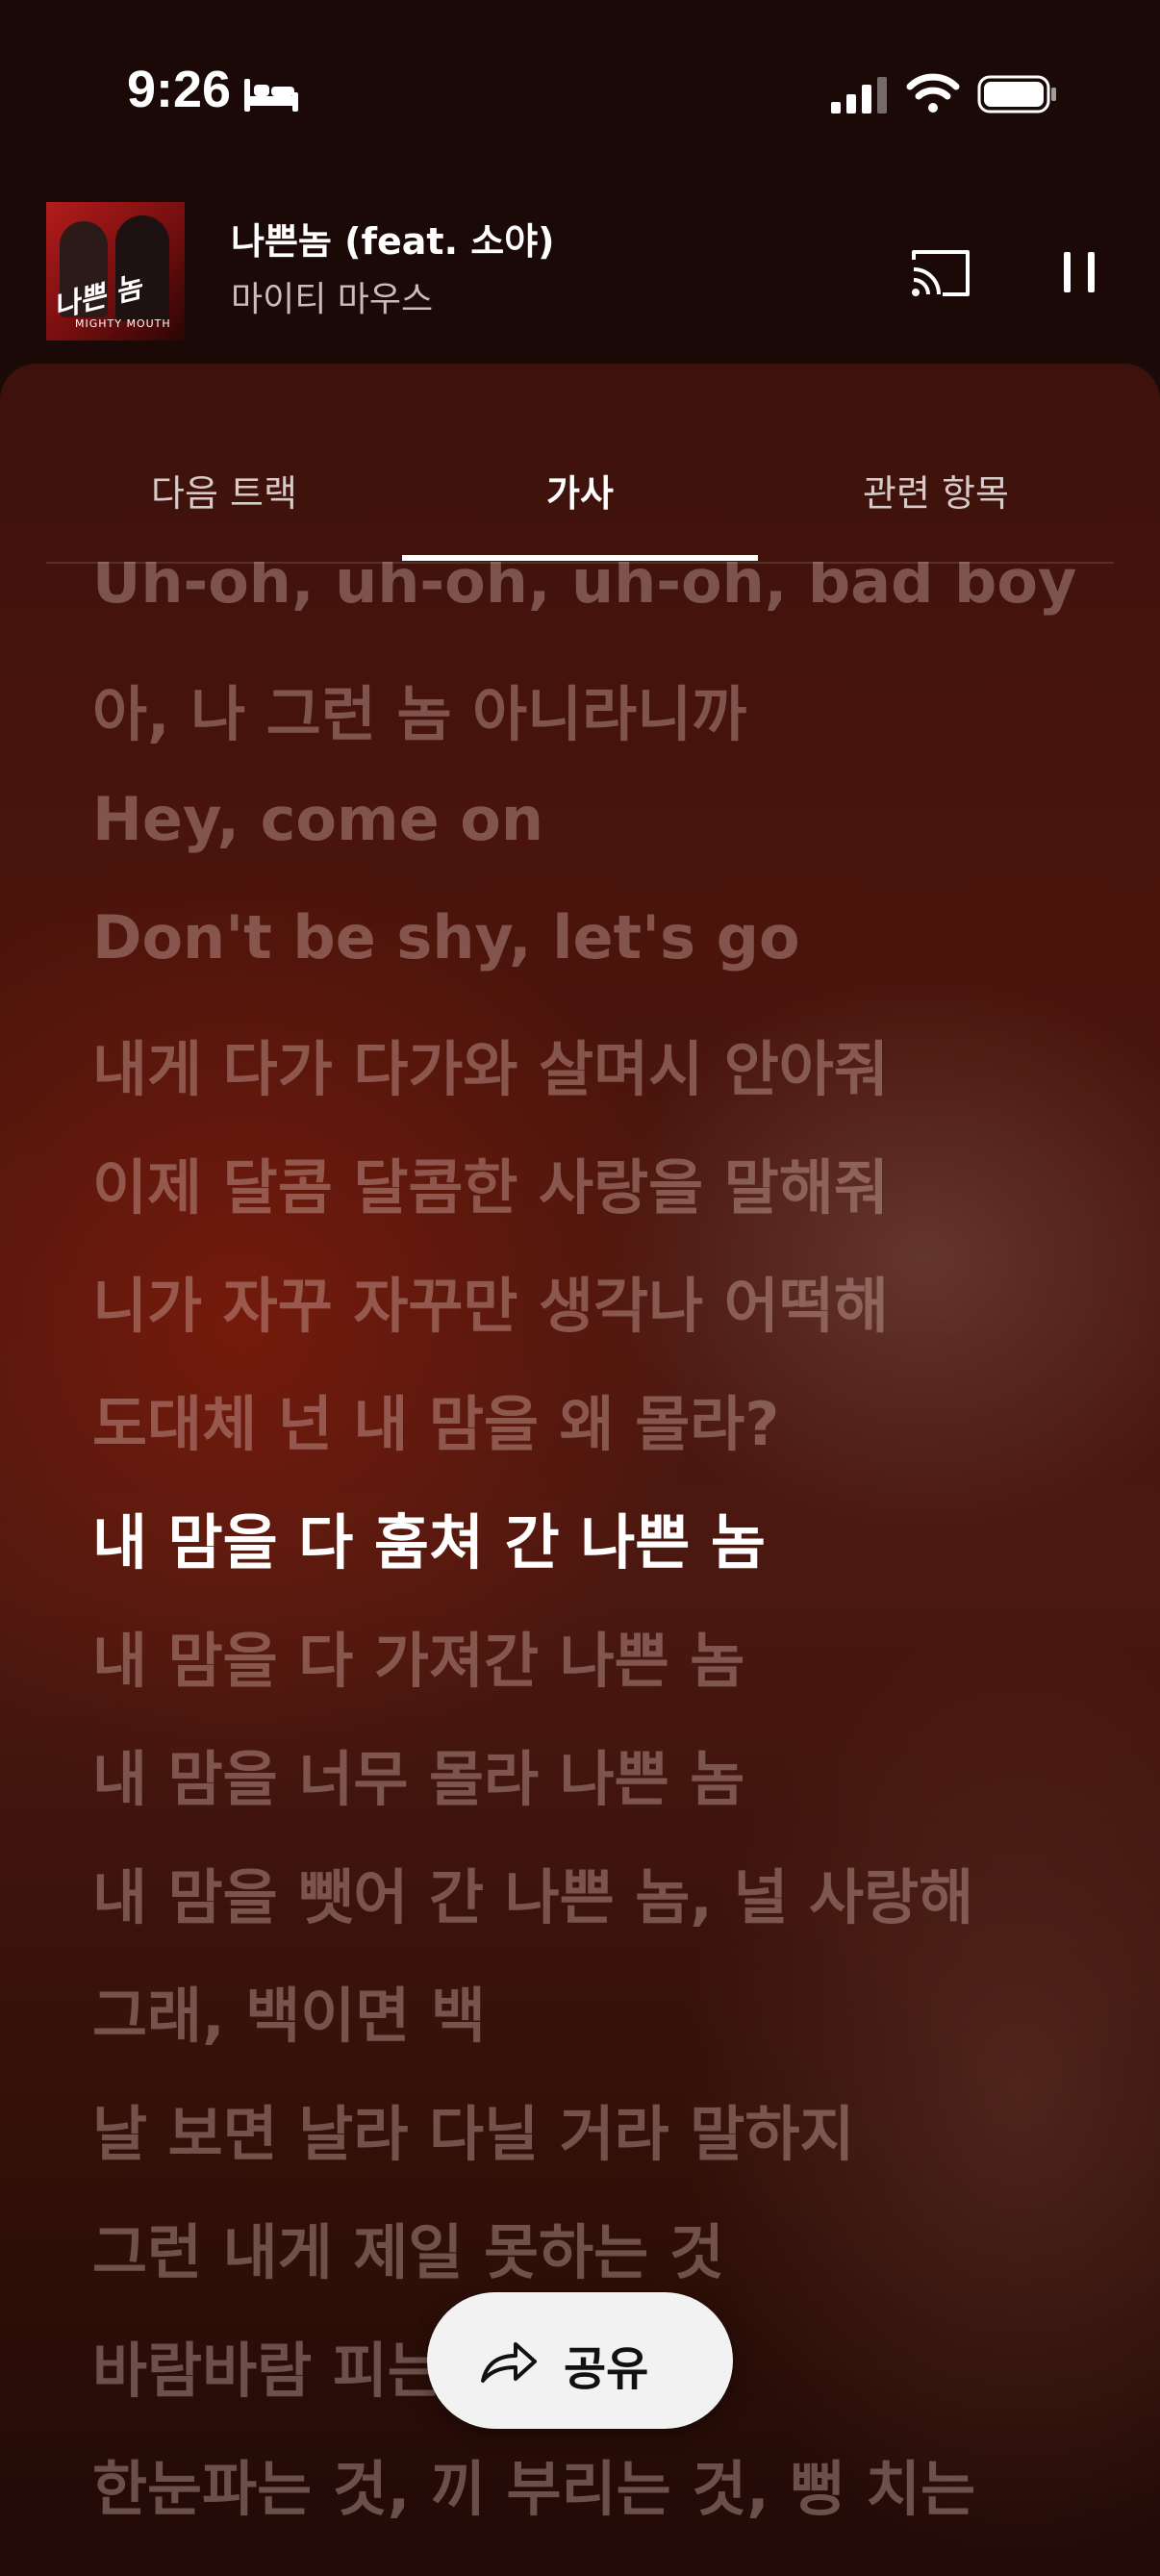 The image size is (1160, 2576). I want to click on tab-next-tracks: 다음 트랙, so click(224, 490).